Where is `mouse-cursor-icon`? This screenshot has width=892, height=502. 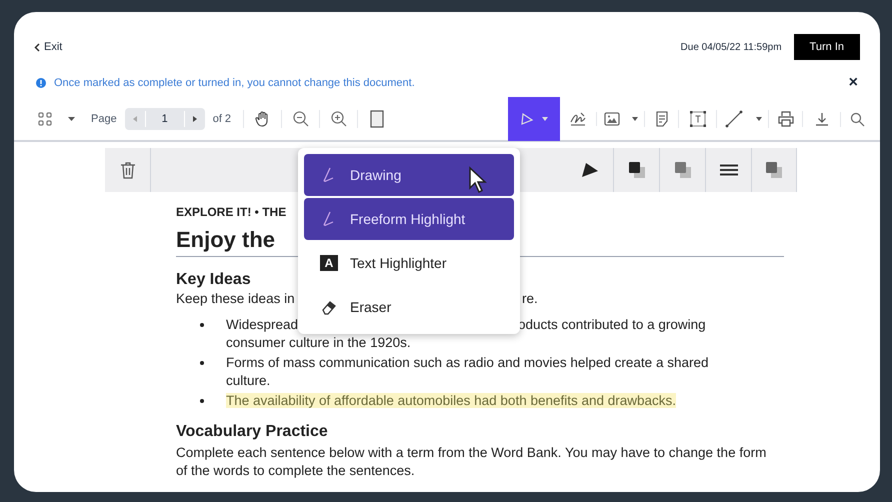
mouse-cursor-icon is located at coordinates (478, 180).